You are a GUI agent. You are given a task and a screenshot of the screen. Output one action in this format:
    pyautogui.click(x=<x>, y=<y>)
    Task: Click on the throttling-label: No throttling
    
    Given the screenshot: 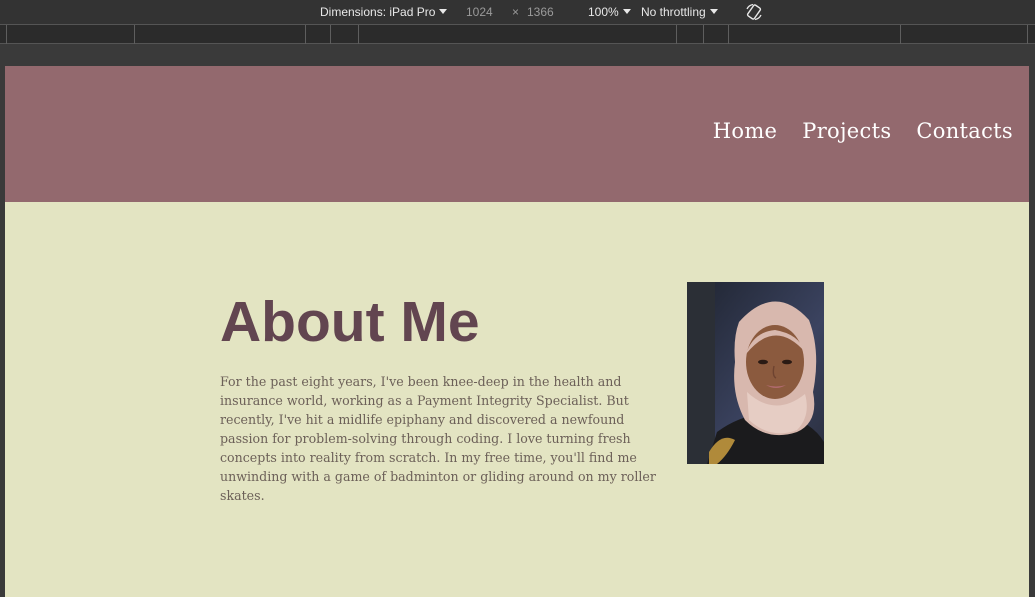 What is the action you would take?
    pyautogui.click(x=673, y=12)
    